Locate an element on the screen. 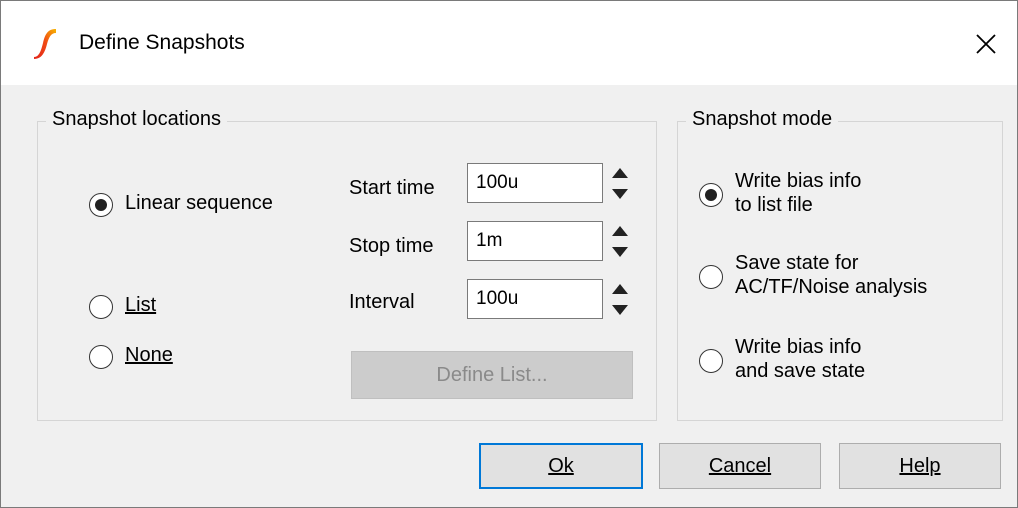  app-logo-icon is located at coordinates (45, 43).